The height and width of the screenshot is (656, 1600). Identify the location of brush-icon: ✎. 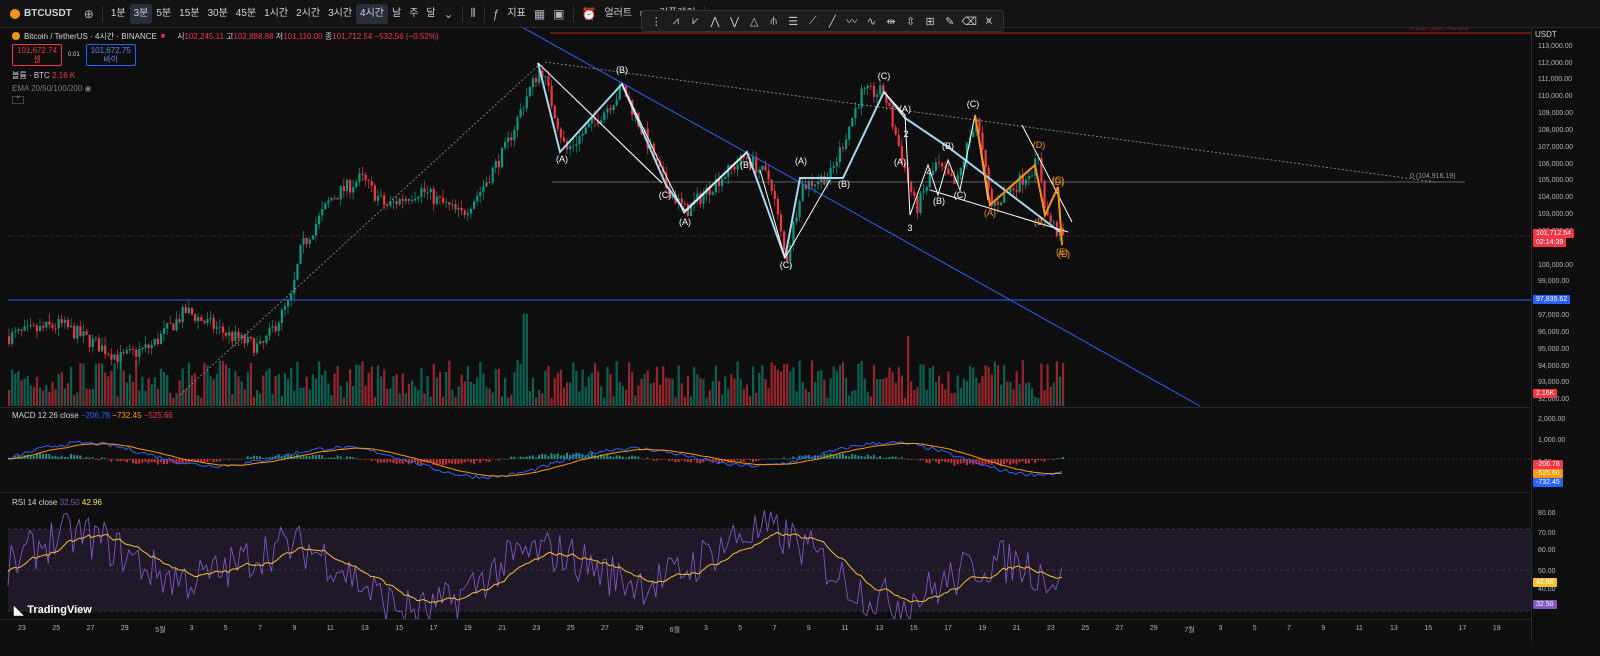
(949, 21).